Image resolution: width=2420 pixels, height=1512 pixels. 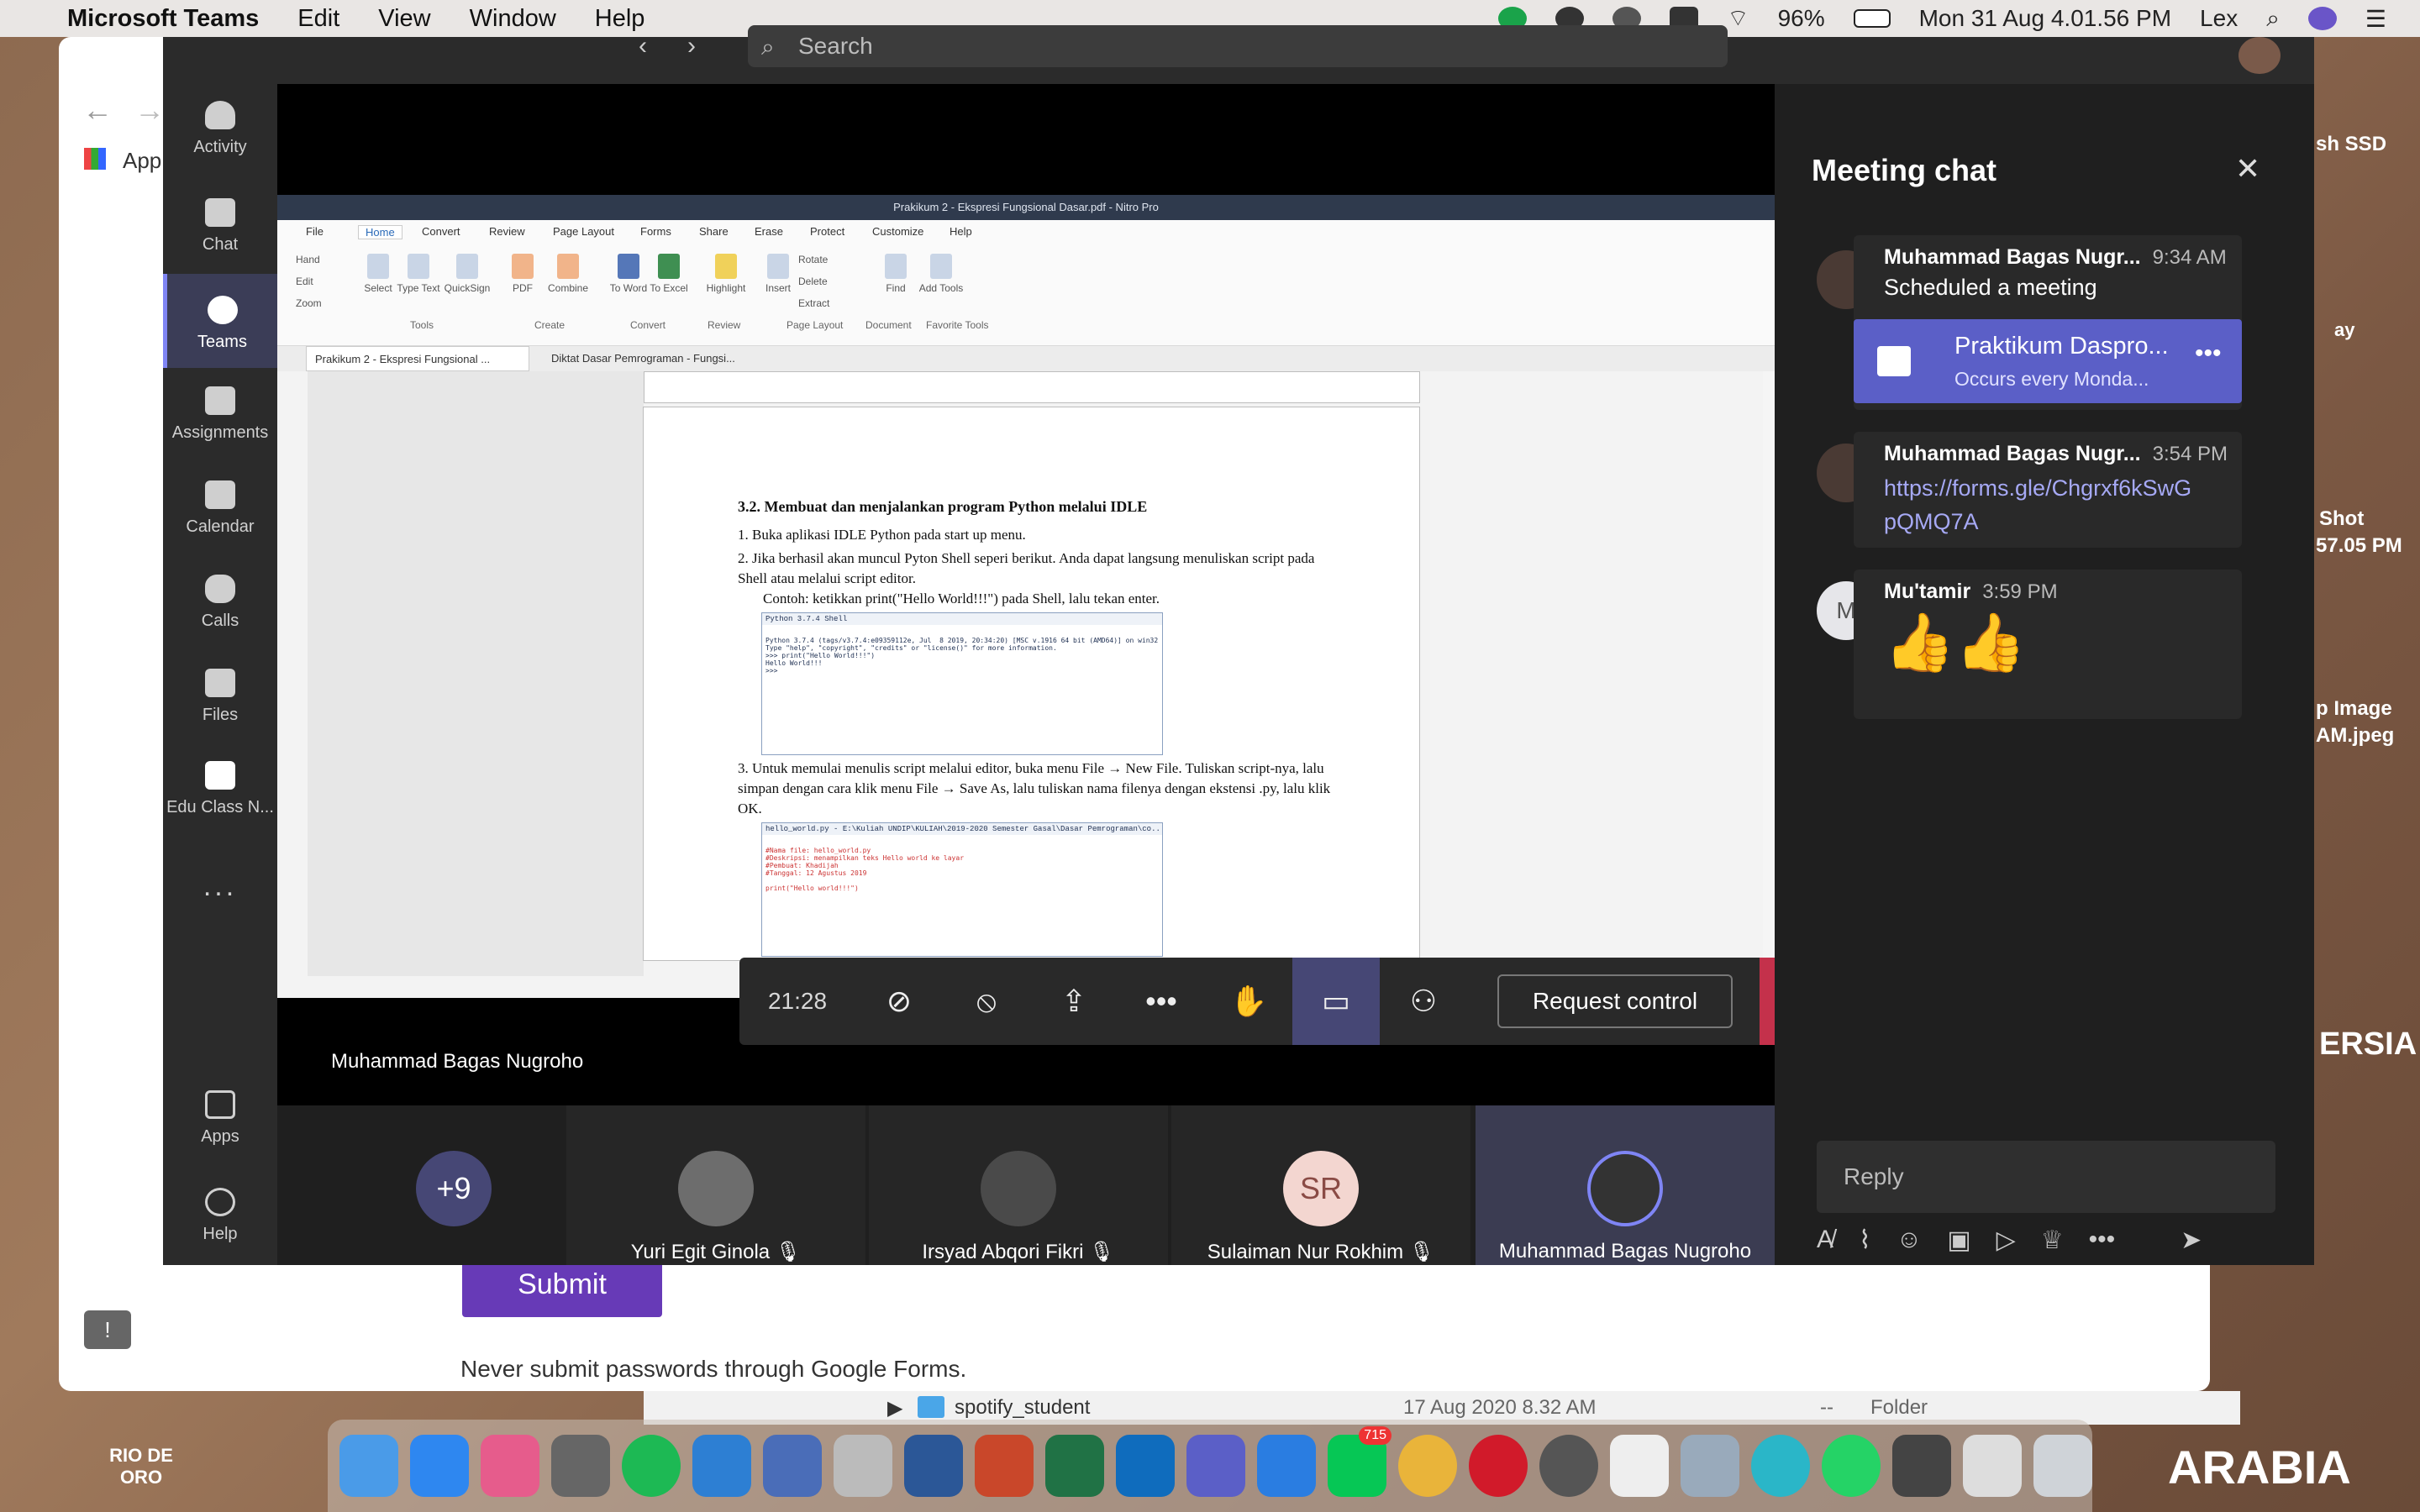 What do you see at coordinates (933, 1466) in the screenshot?
I see `word-icon` at bounding box center [933, 1466].